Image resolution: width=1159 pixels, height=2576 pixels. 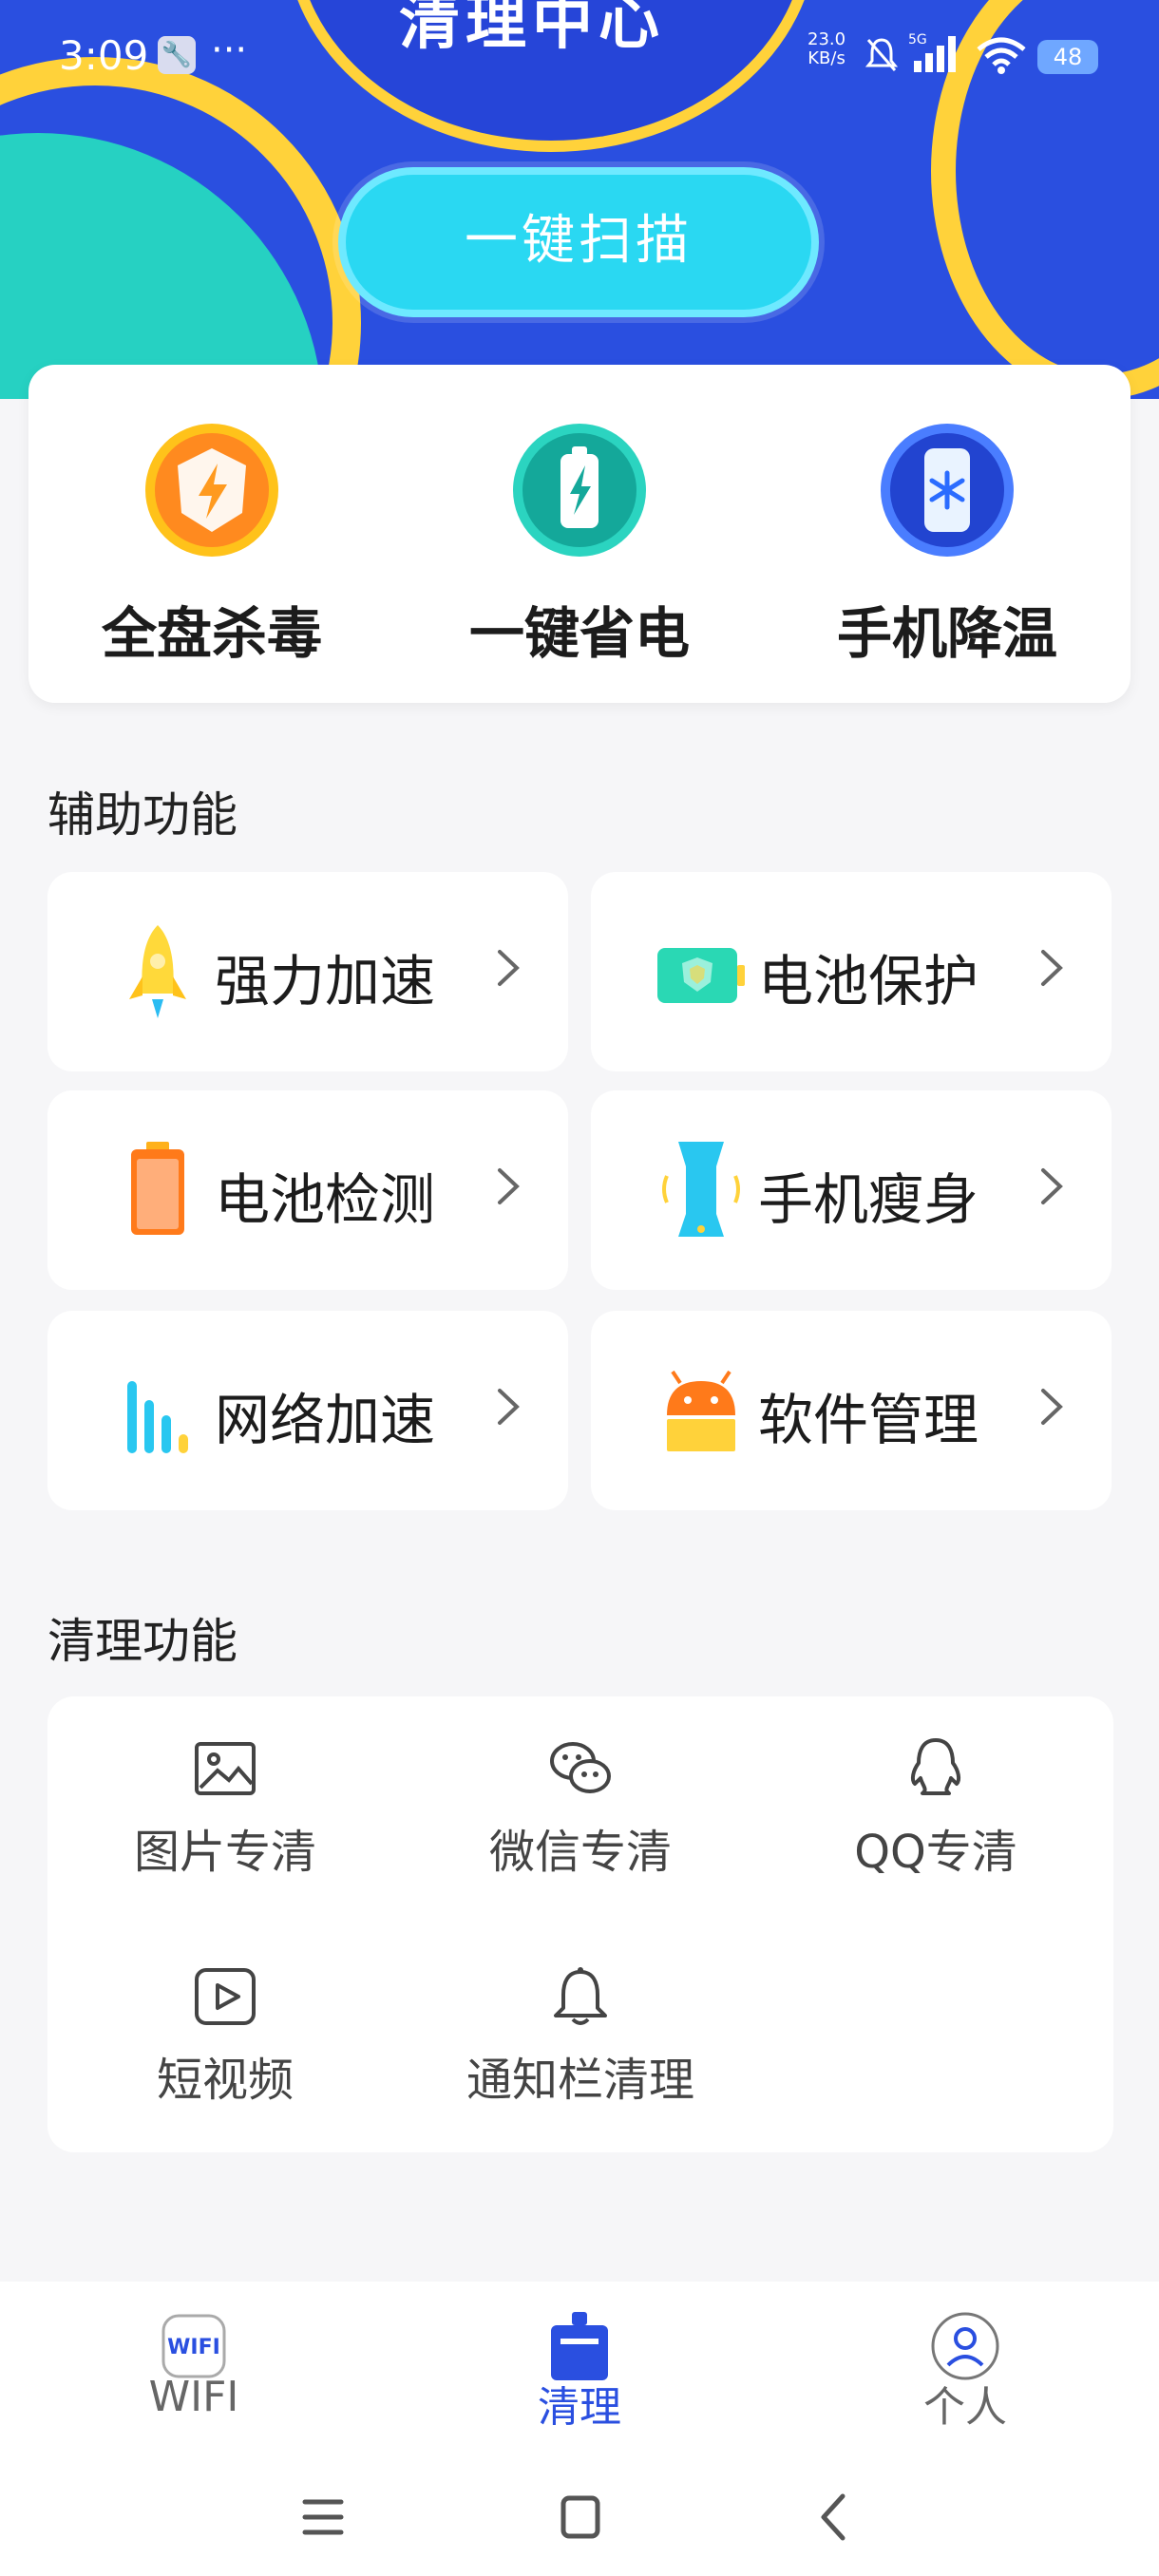 What do you see at coordinates (827, 58) in the screenshot?
I see `network-speed-unit: KB/s` at bounding box center [827, 58].